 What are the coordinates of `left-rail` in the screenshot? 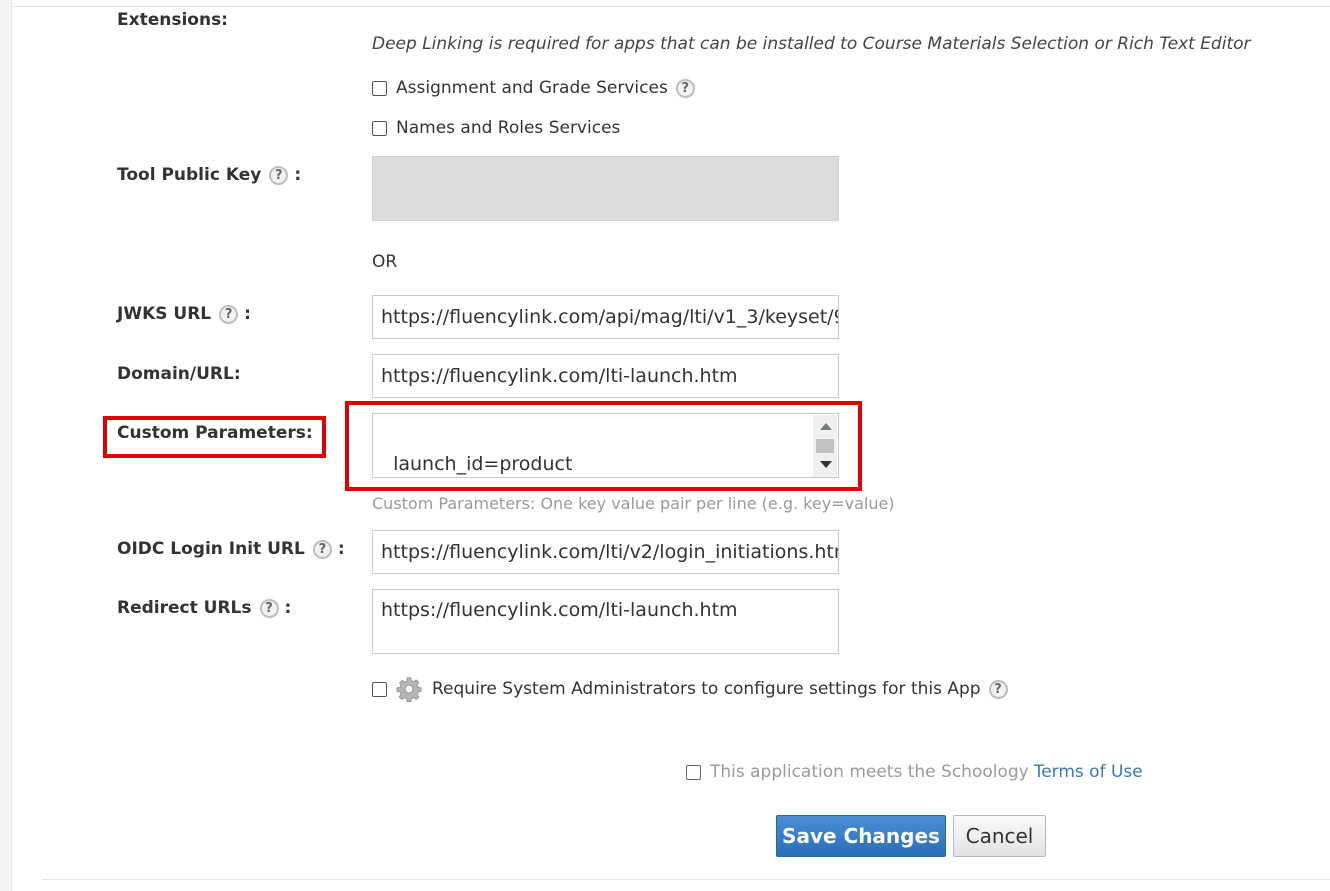 It's located at (6, 445).